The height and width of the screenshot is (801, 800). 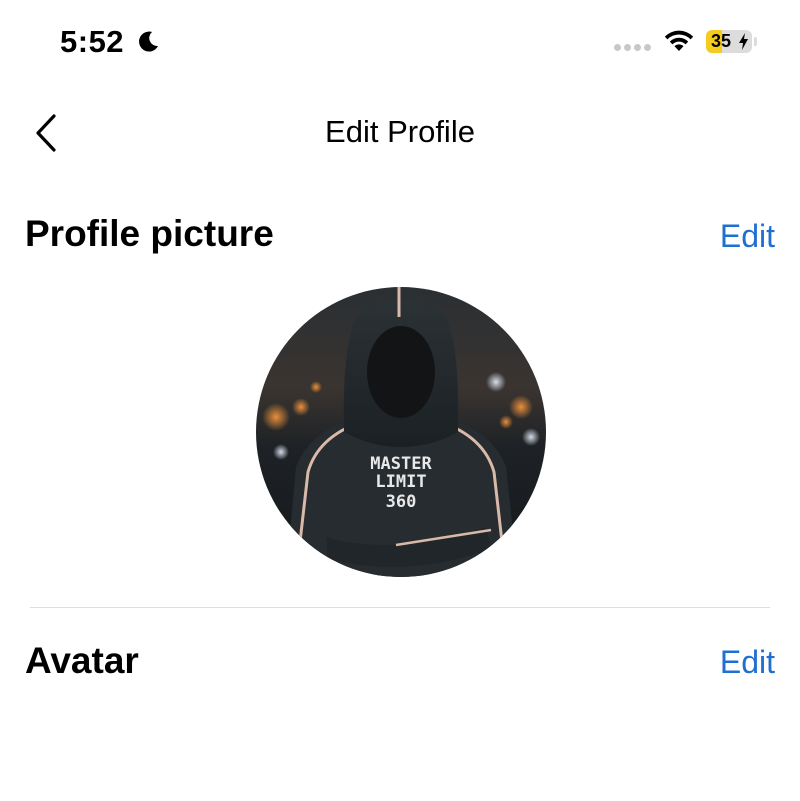 I want to click on profile-picture-heading: Profile picture, so click(x=149, y=233).